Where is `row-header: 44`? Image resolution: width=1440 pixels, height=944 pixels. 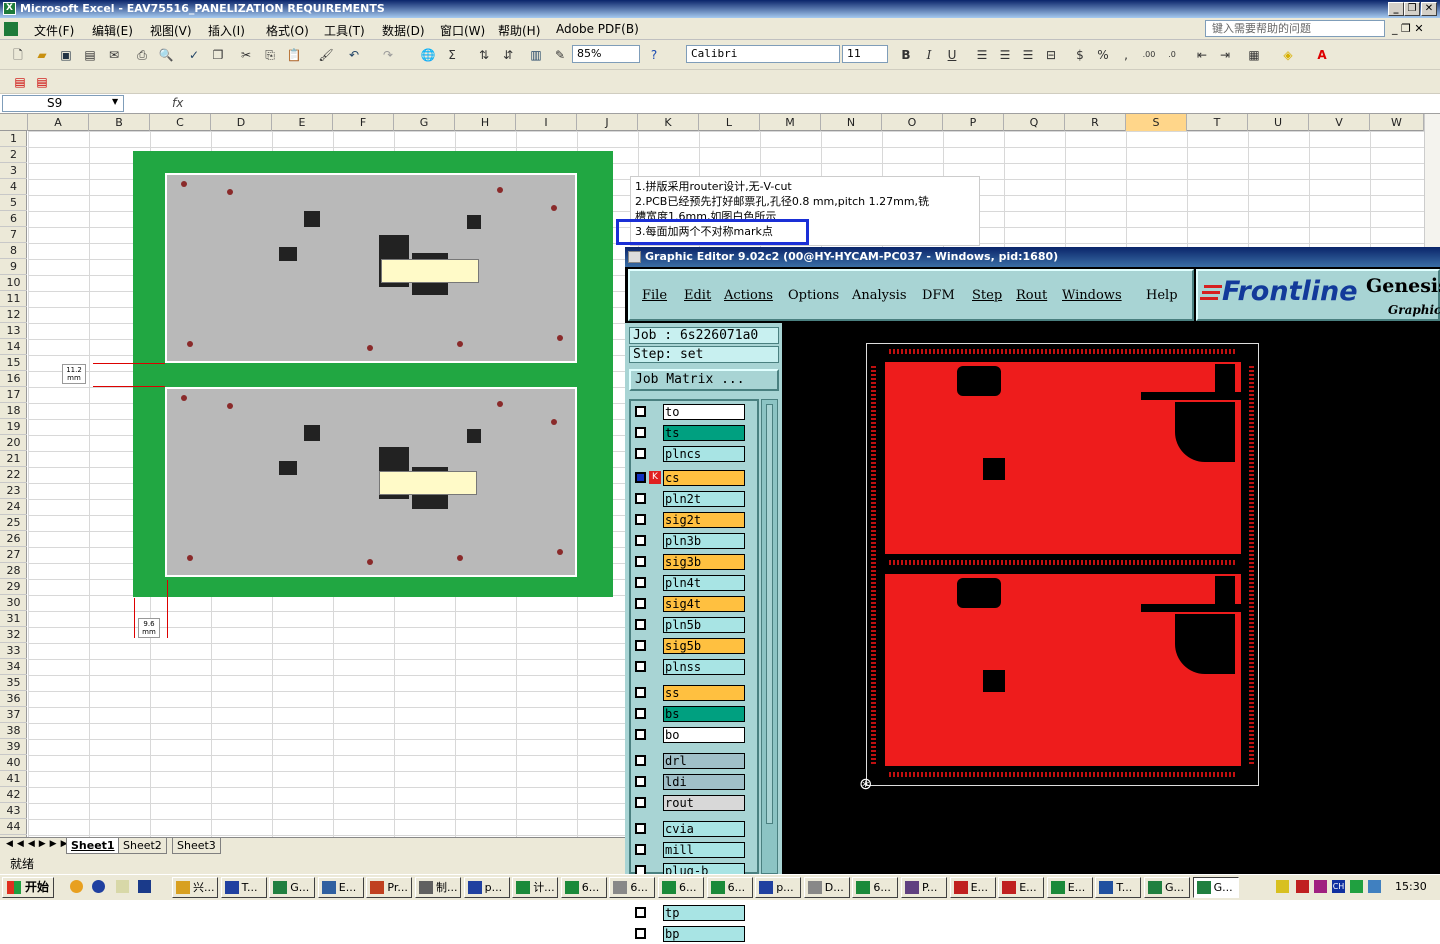
row-header: 44 is located at coordinates (13, 827).